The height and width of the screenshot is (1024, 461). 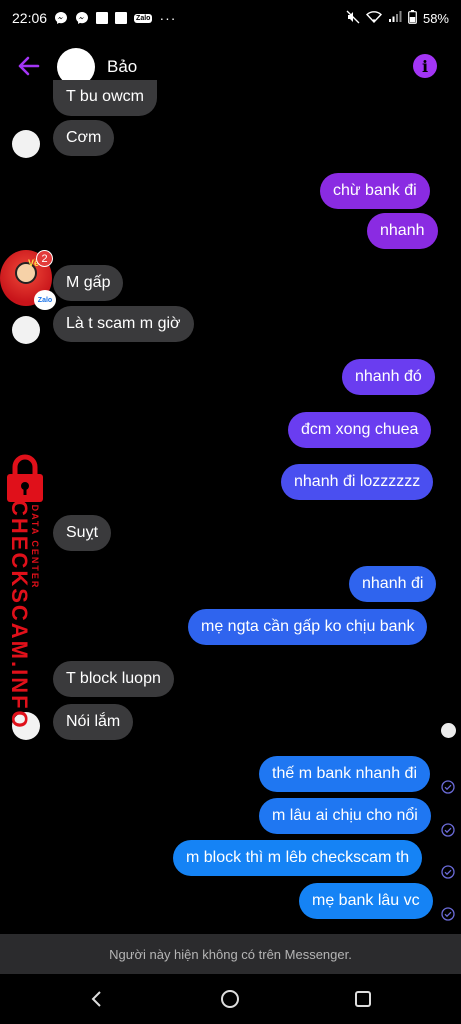 What do you see at coordinates (25, 478) in the screenshot?
I see `lock-icon` at bounding box center [25, 478].